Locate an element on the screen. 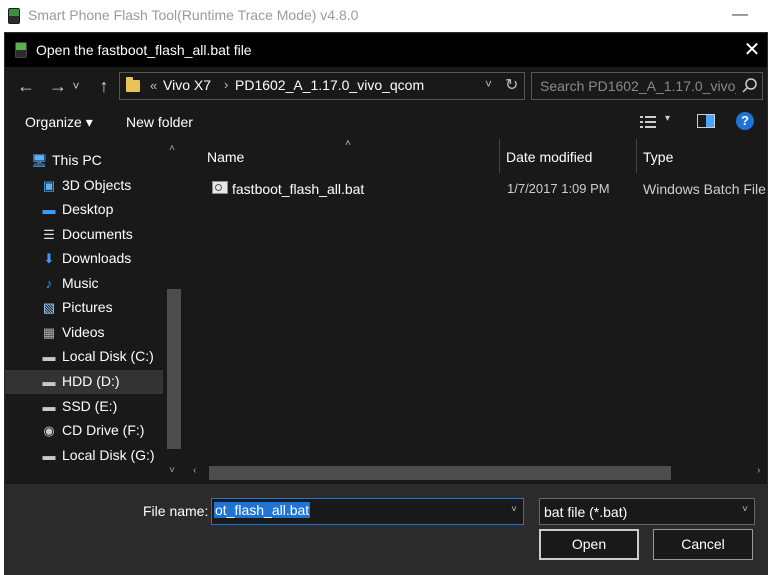 The width and height of the screenshot is (768, 575). video-icon: ▦ is located at coordinates (49, 332).